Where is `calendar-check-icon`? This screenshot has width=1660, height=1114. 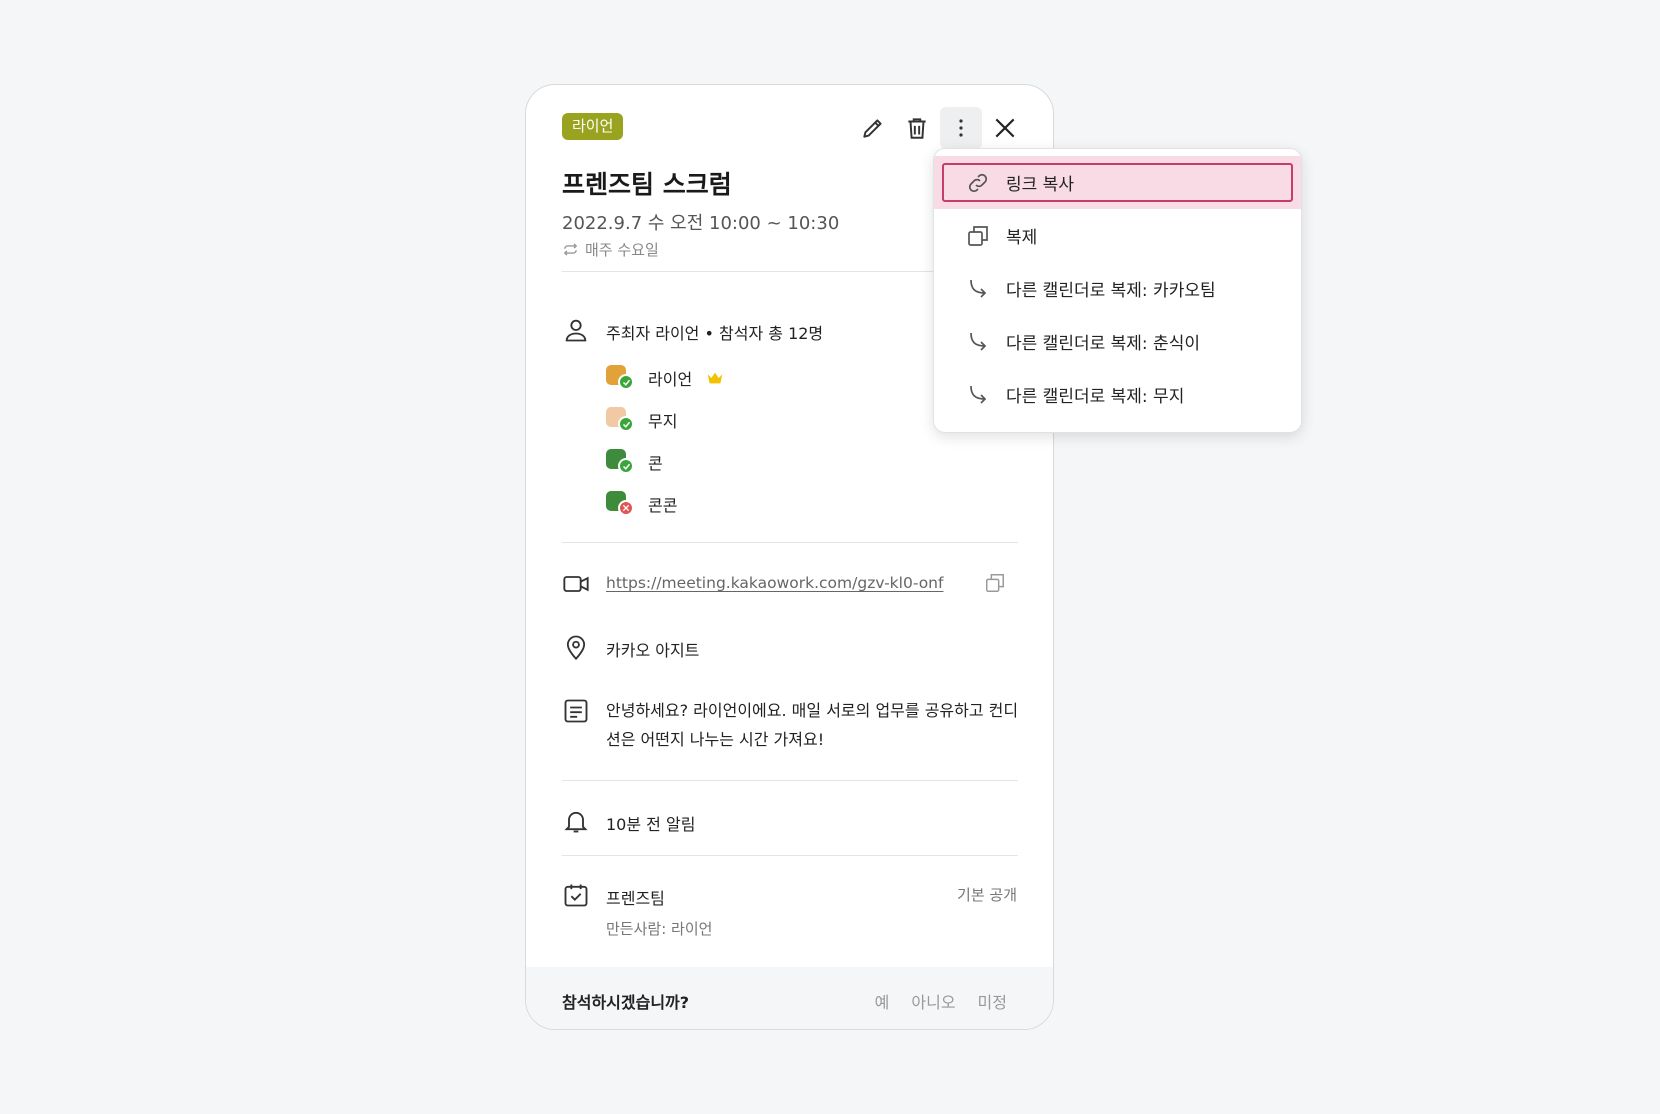
calendar-check-icon is located at coordinates (576, 895).